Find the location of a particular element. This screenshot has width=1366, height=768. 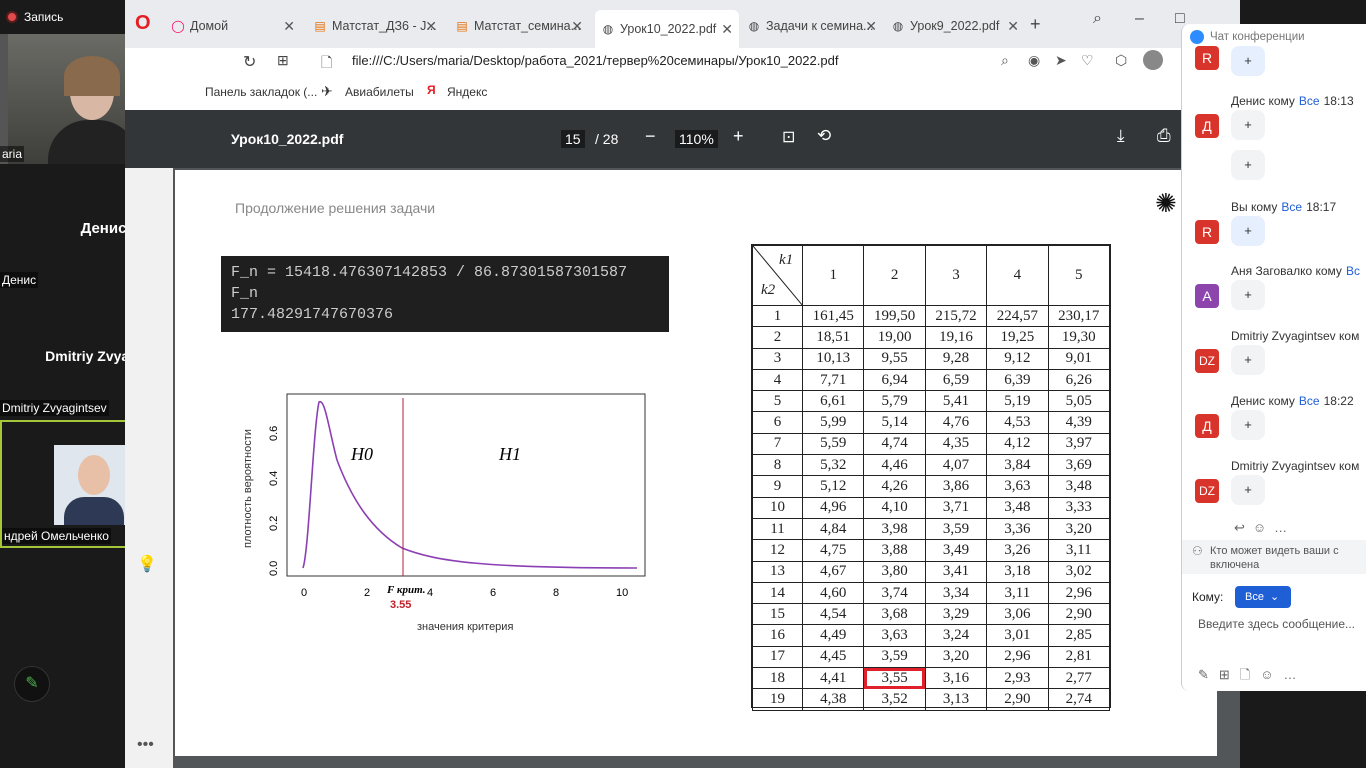

camera-icon: ◉ is located at coordinates (1034, 60).